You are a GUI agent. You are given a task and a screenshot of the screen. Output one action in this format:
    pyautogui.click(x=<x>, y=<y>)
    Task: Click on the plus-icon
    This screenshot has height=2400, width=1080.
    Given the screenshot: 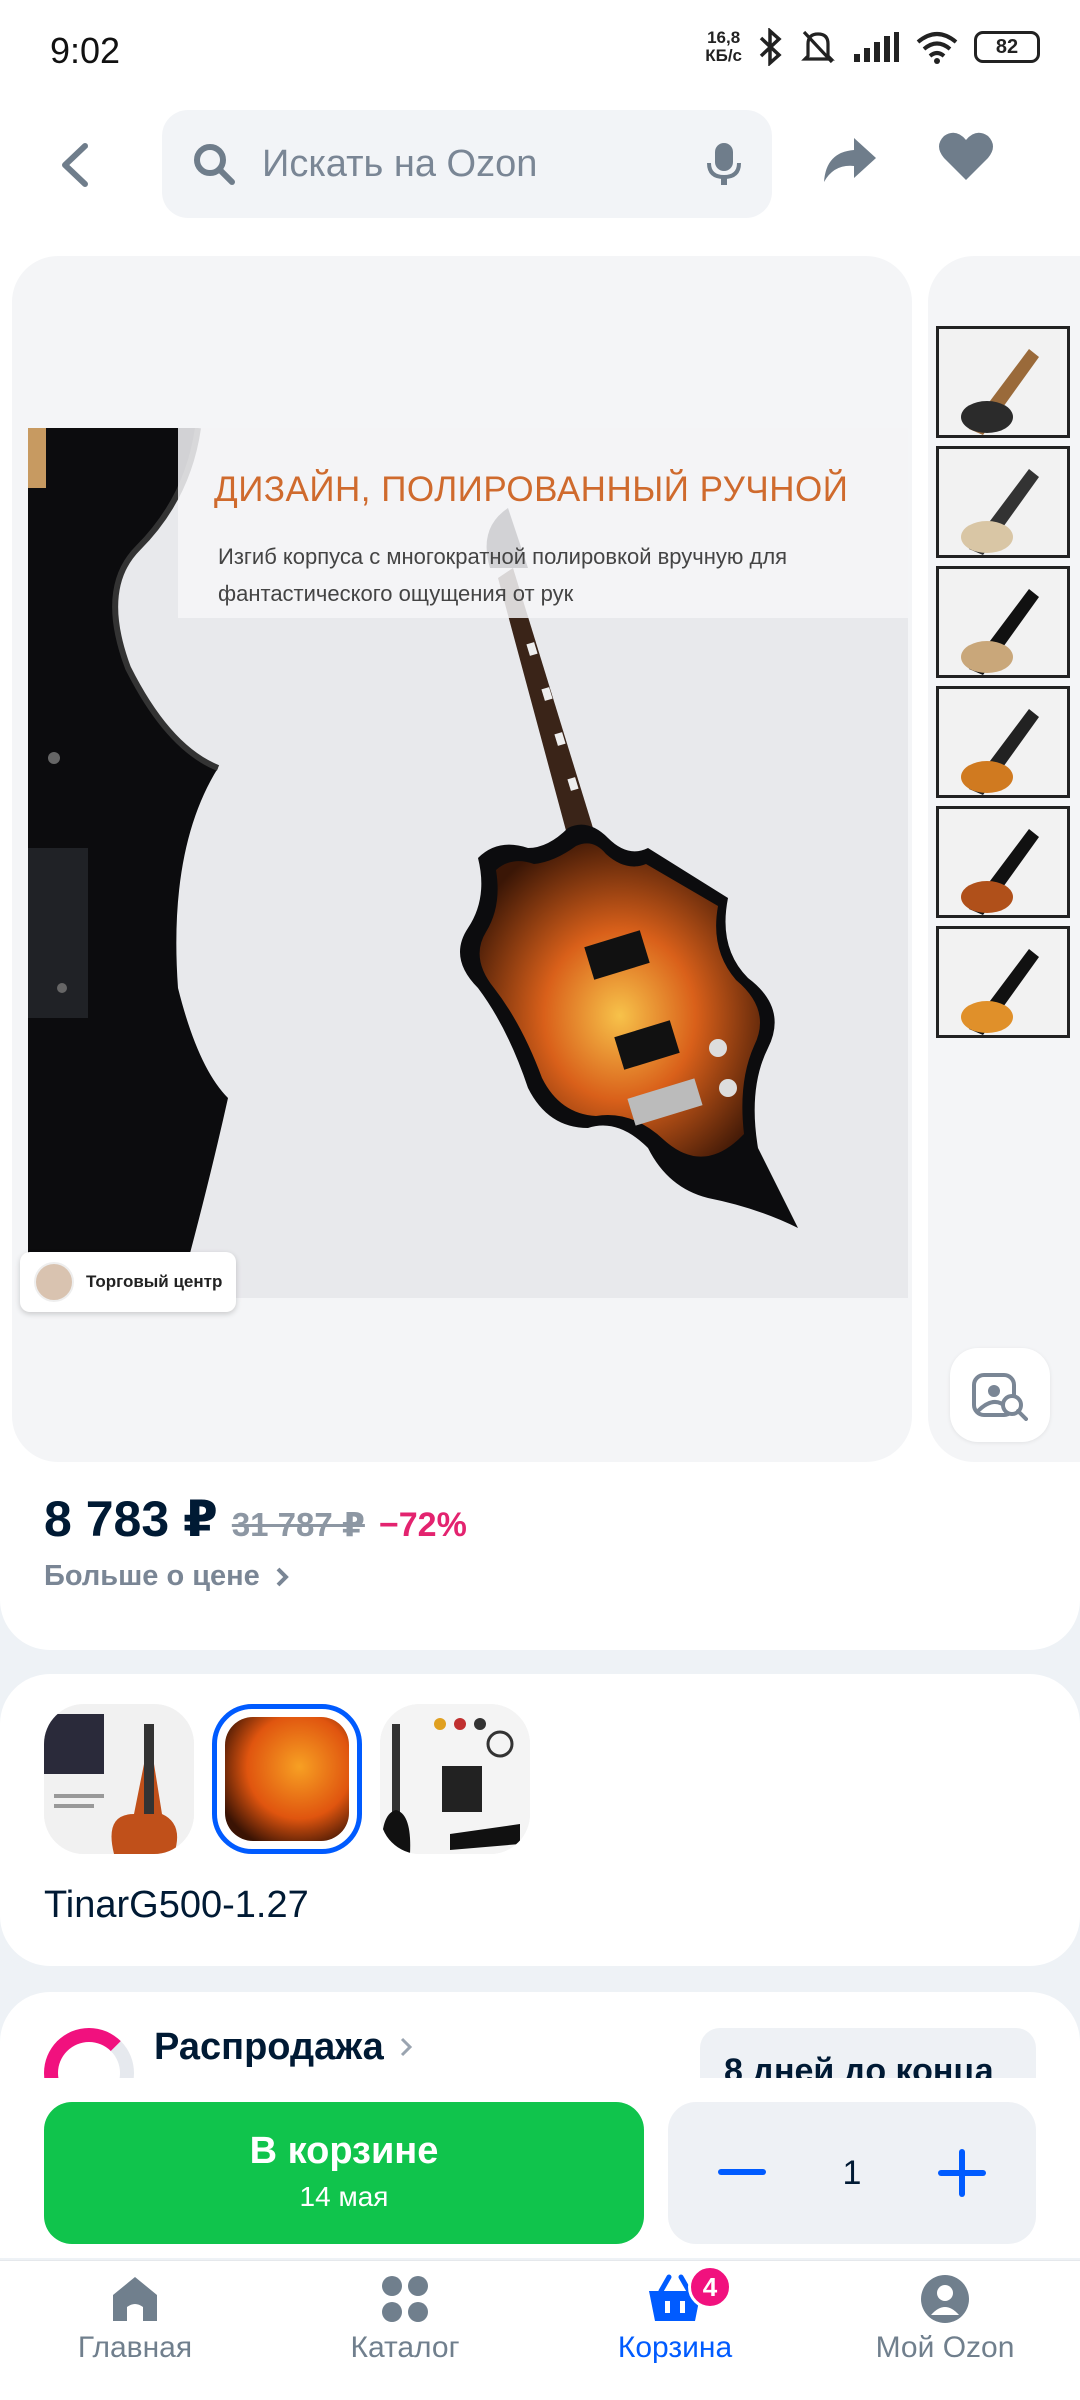 What is the action you would take?
    pyautogui.click(x=961, y=2173)
    